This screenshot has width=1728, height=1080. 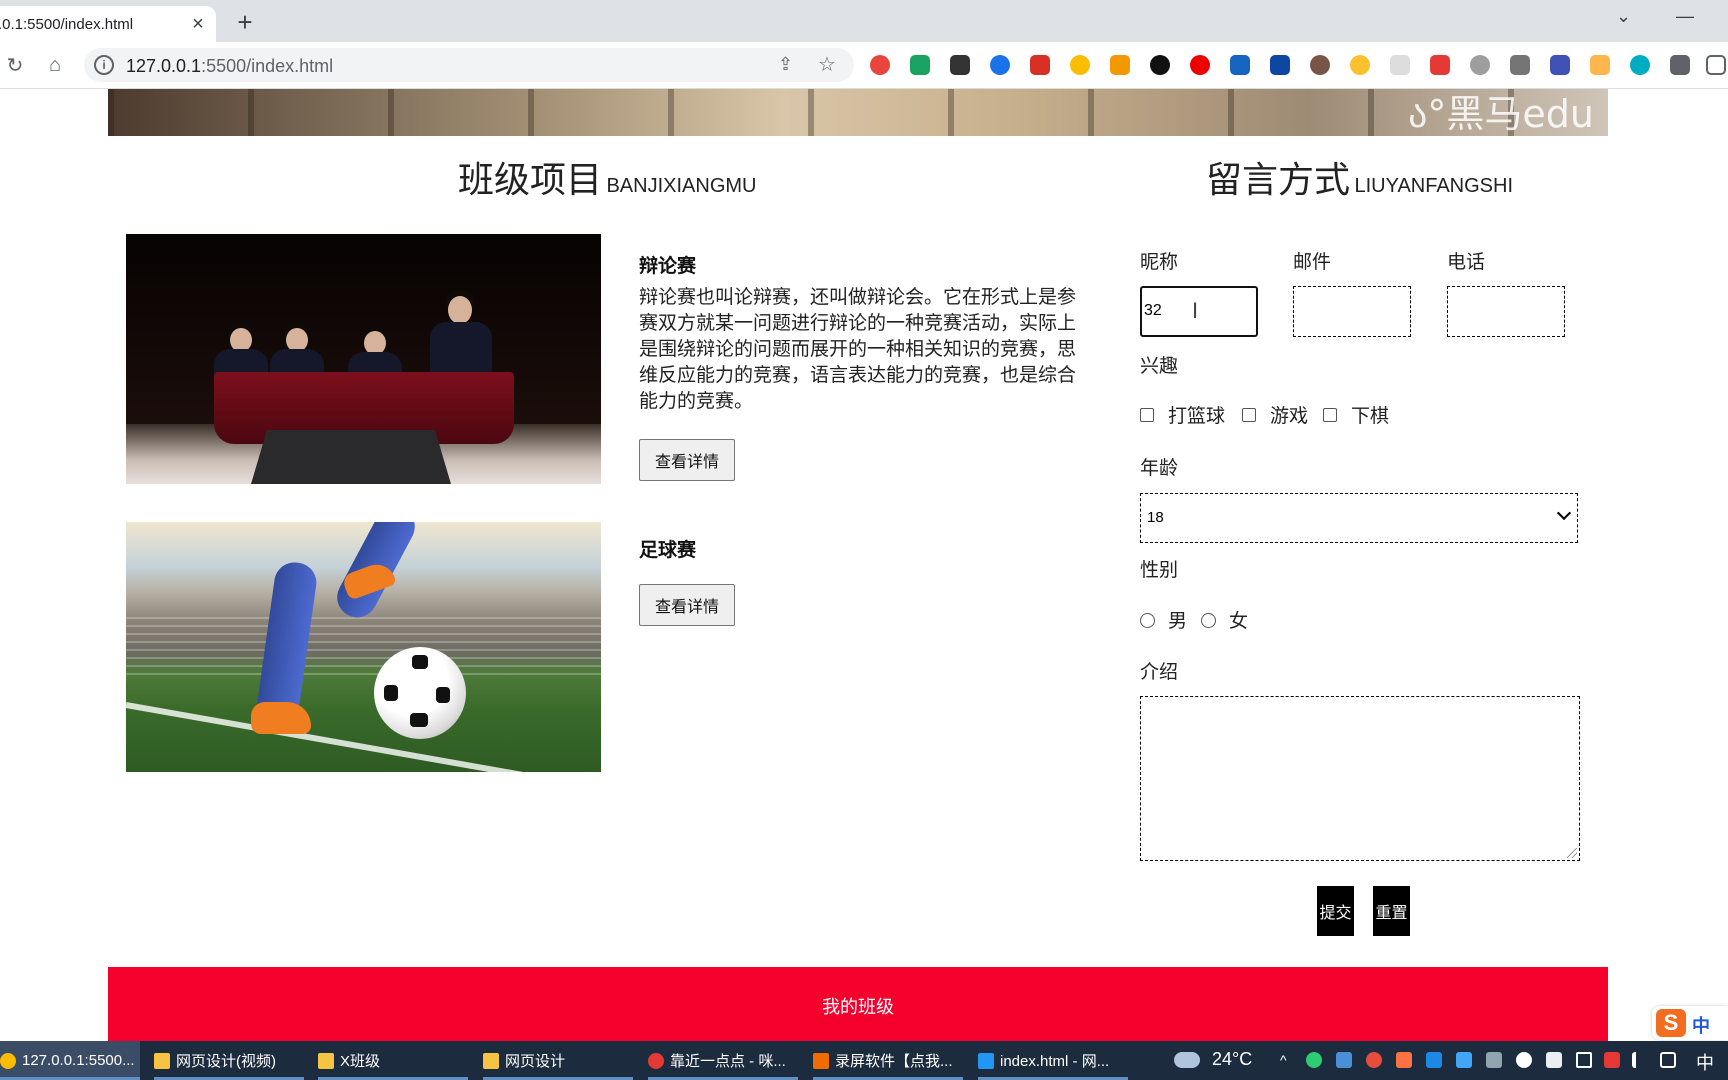 What do you see at coordinates (681, 186) in the screenshot?
I see `projects-heading-en: BANJIXIANGMU` at bounding box center [681, 186].